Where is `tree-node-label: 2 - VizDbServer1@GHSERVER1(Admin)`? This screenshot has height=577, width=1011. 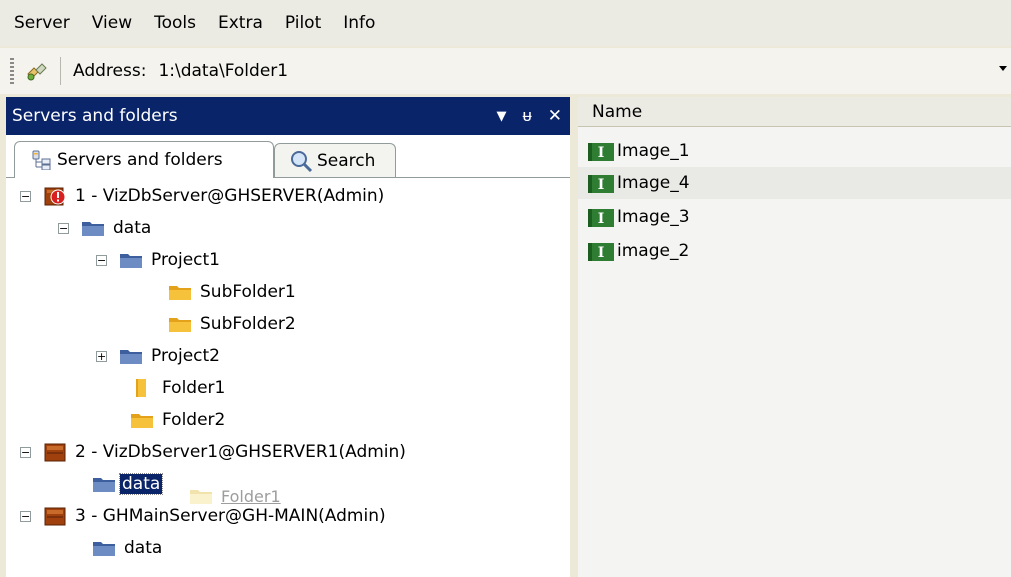 tree-node-label: 2 - VizDbServer1@GHSERVER1(Admin) is located at coordinates (240, 452).